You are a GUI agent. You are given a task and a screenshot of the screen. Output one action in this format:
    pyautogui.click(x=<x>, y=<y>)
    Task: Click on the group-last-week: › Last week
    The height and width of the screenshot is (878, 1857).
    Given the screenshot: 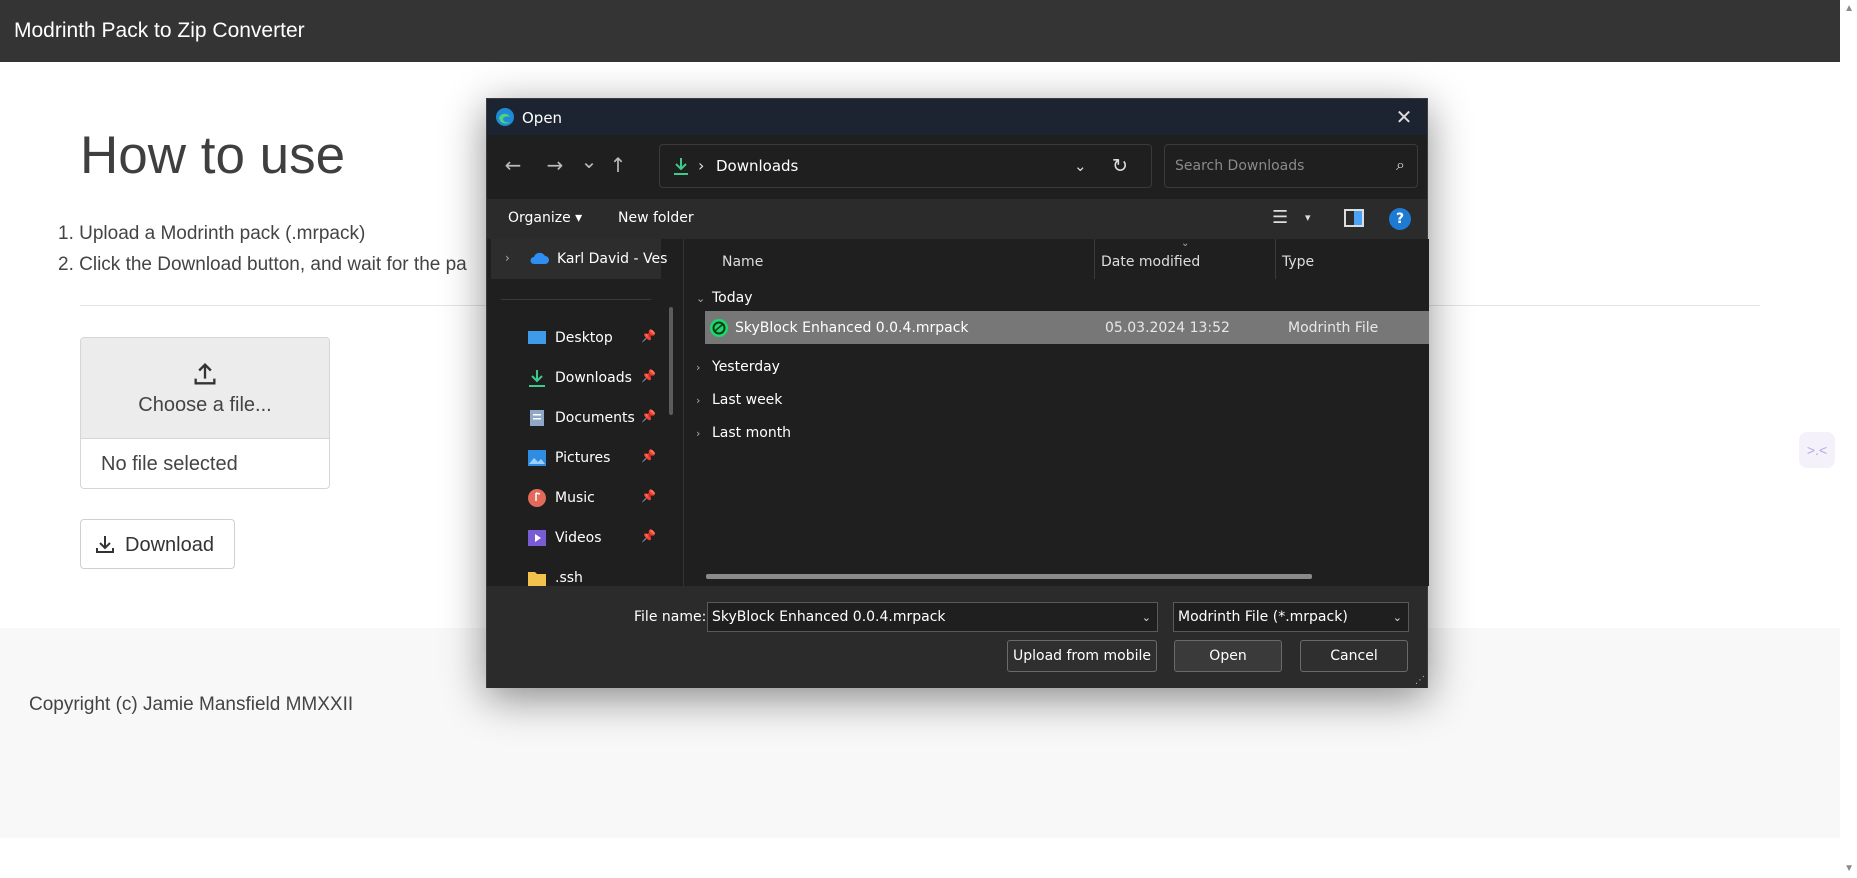 What is the action you would take?
    pyautogui.click(x=739, y=400)
    